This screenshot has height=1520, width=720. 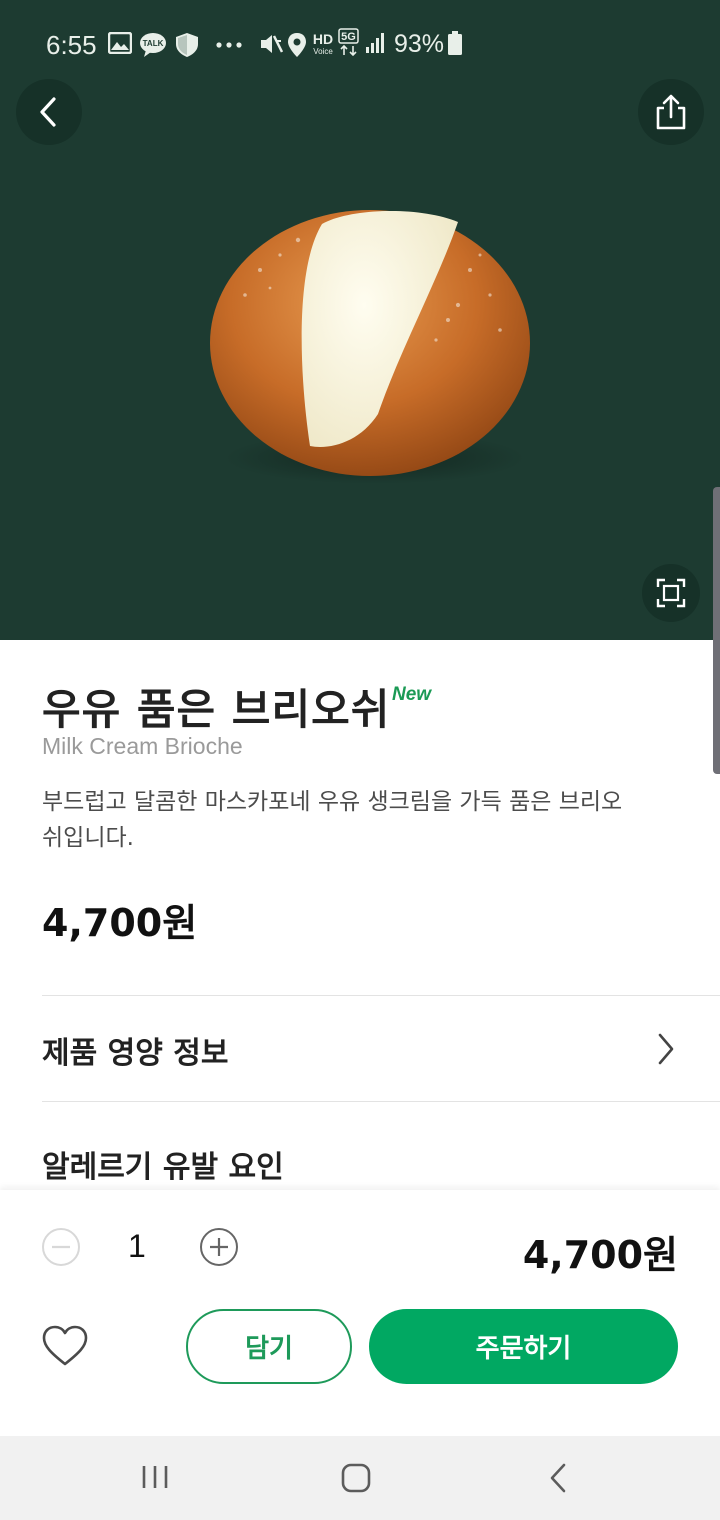 I want to click on 5g-icon: 5G, so click(x=348, y=42).